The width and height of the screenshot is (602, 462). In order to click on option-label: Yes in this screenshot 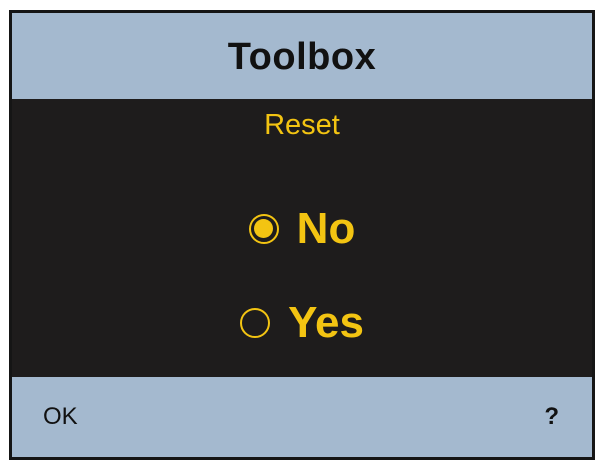, I will do `click(326, 322)`.